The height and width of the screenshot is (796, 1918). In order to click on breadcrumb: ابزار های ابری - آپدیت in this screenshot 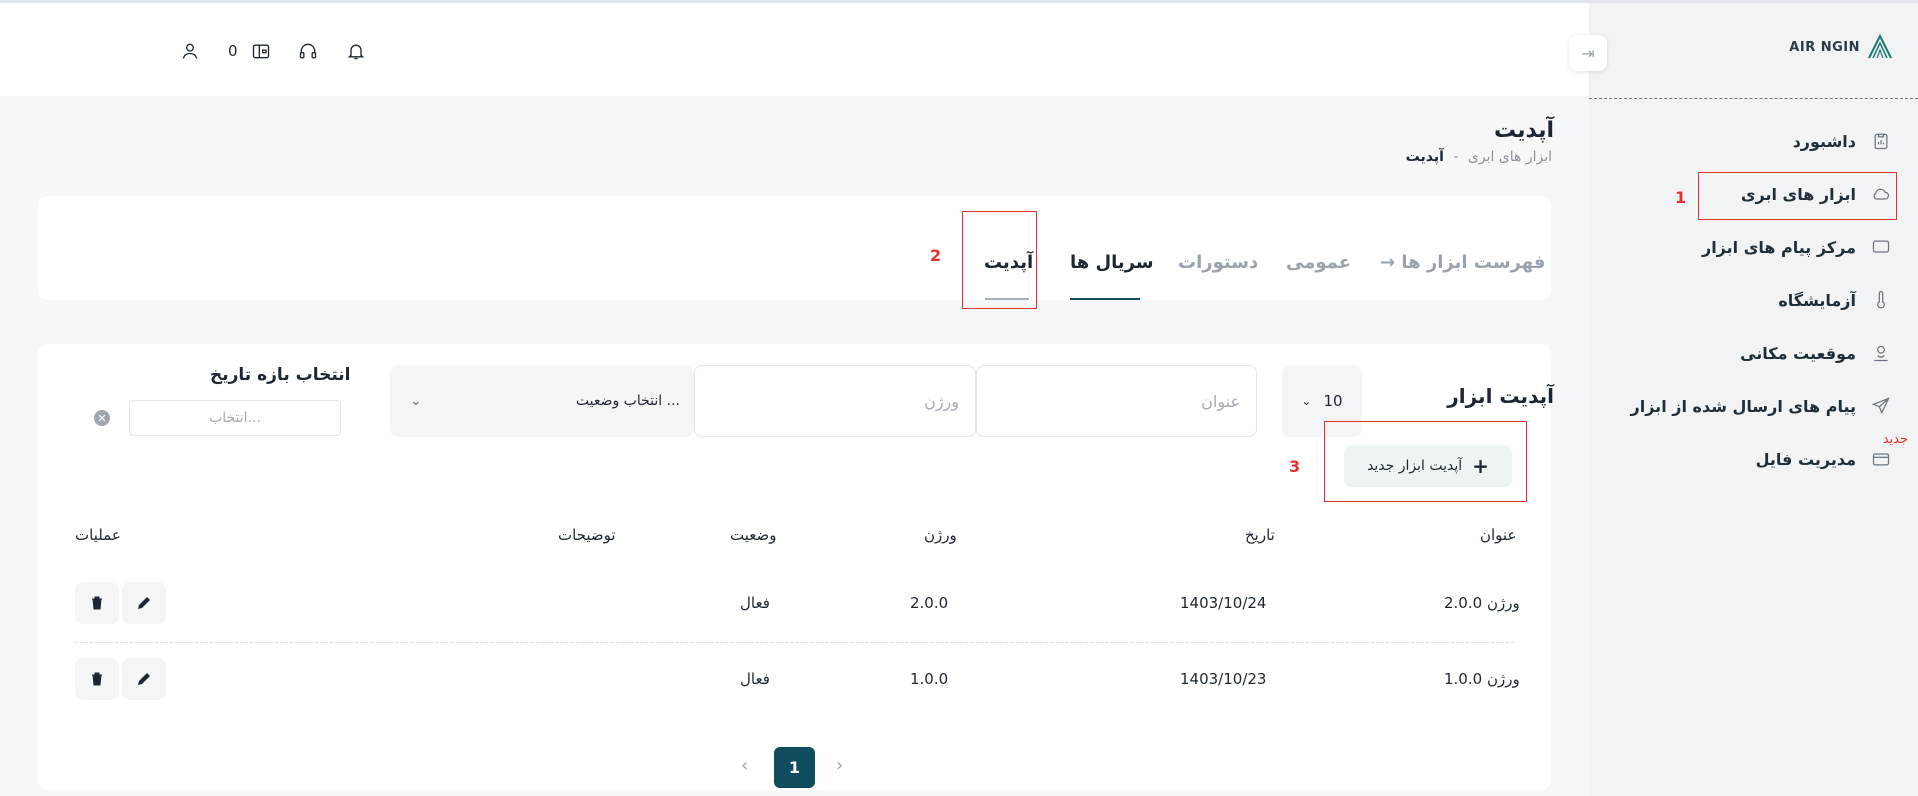, I will do `click(1479, 157)`.